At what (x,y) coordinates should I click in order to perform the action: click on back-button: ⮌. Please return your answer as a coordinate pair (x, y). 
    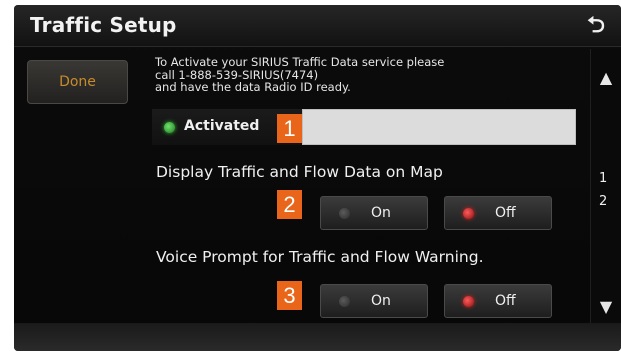
    Looking at the image, I should click on (596, 27).